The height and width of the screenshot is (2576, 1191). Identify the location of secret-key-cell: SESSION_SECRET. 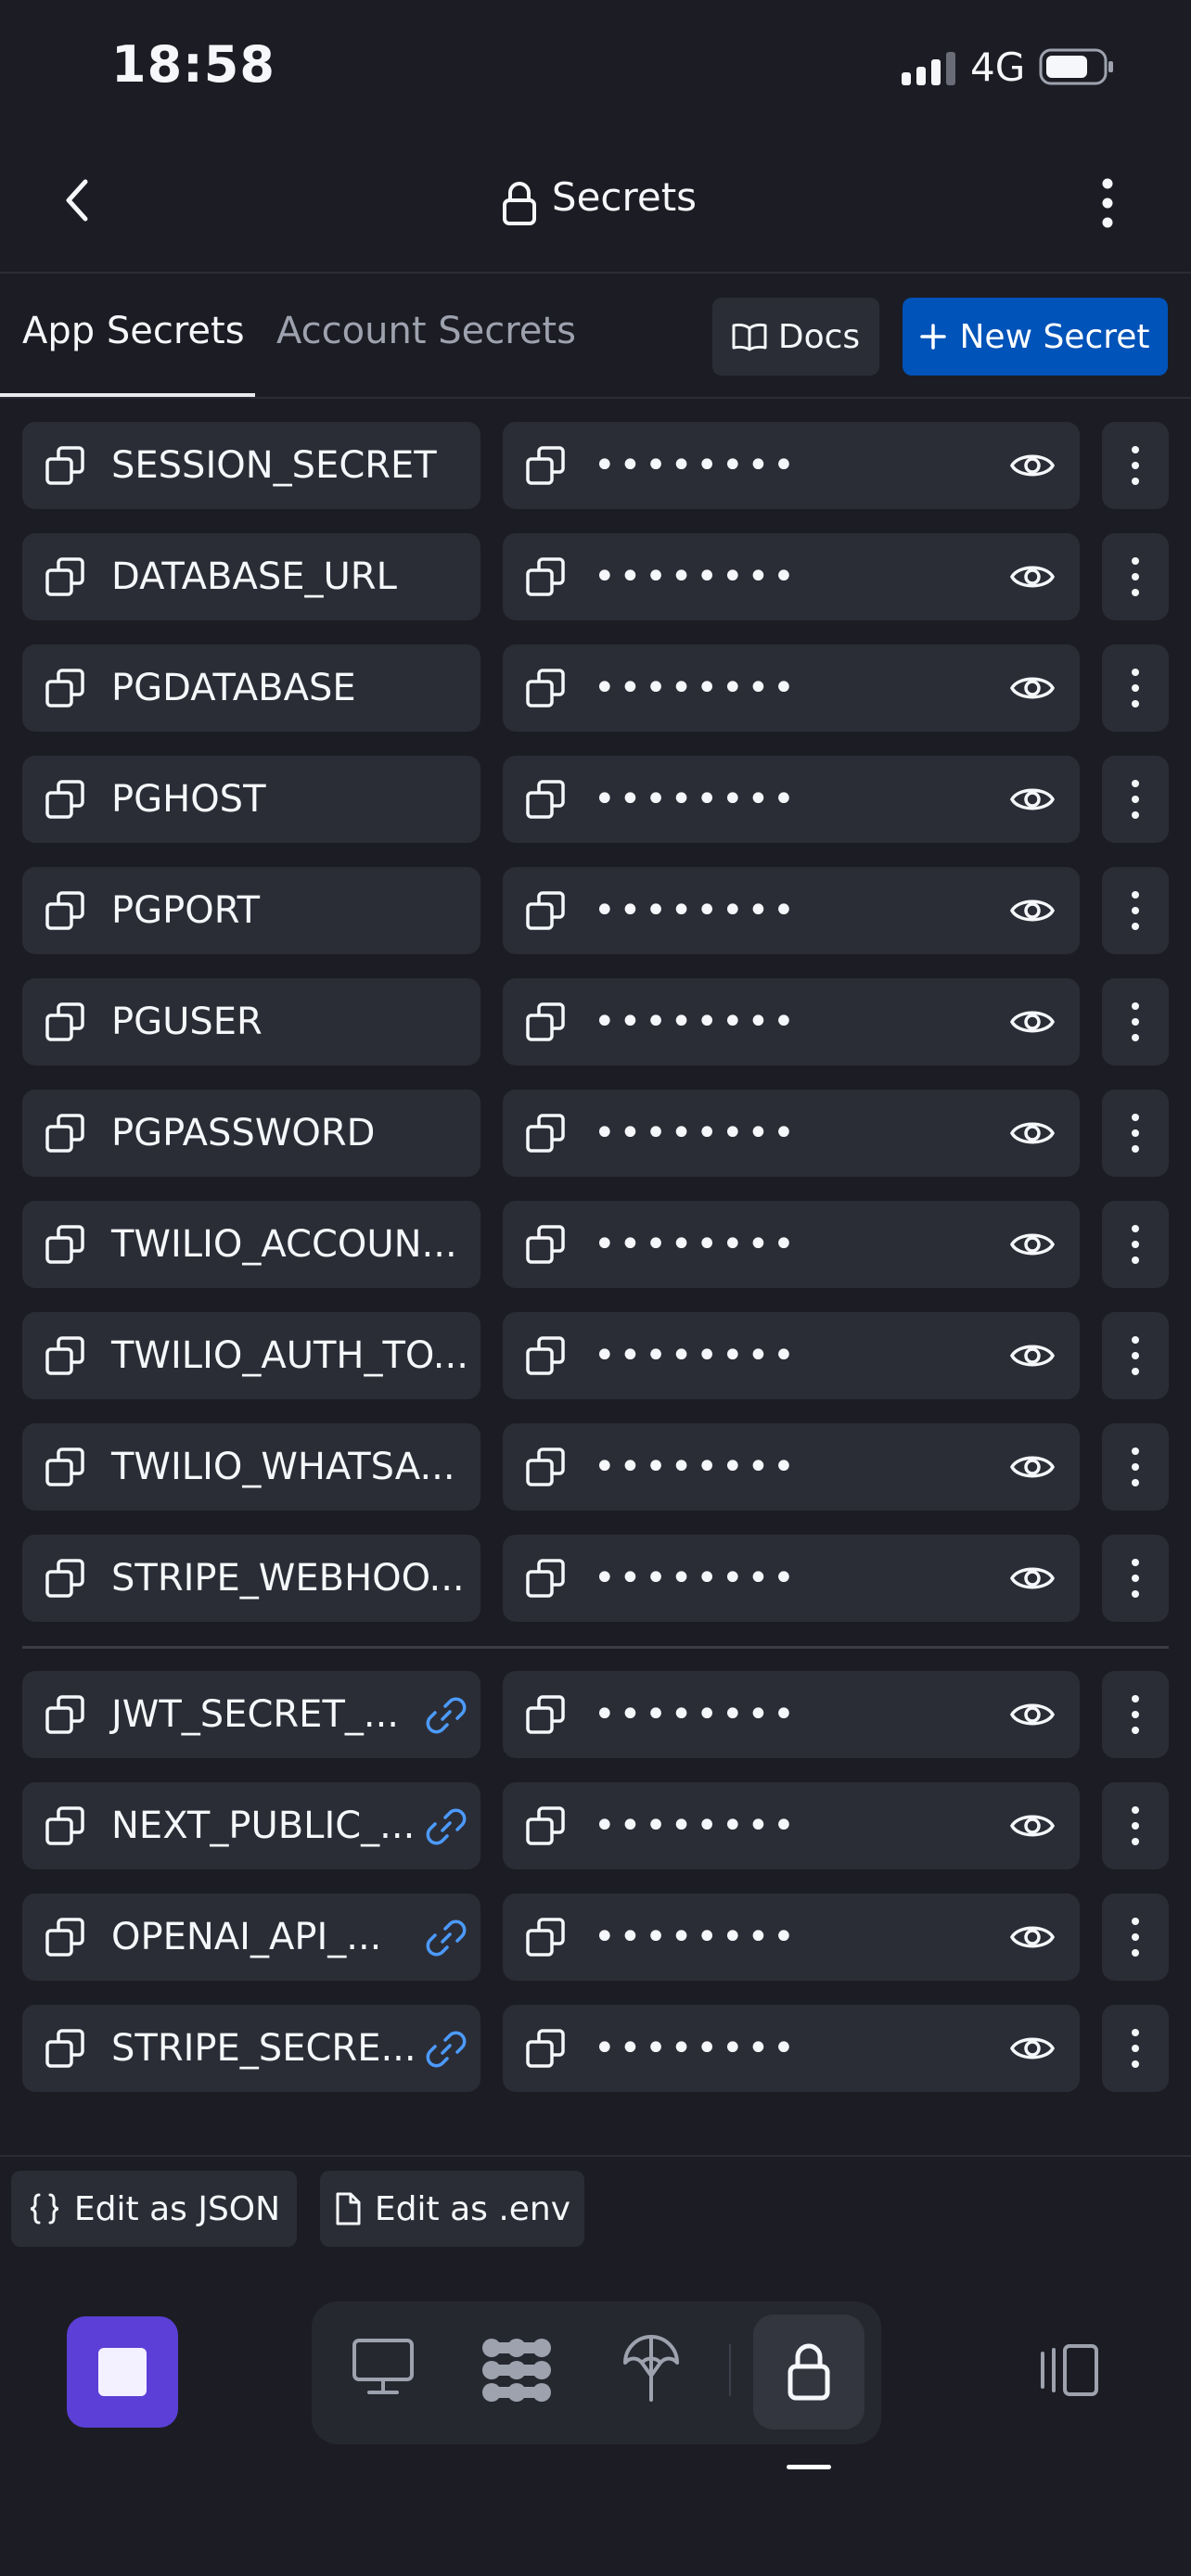
(251, 465).